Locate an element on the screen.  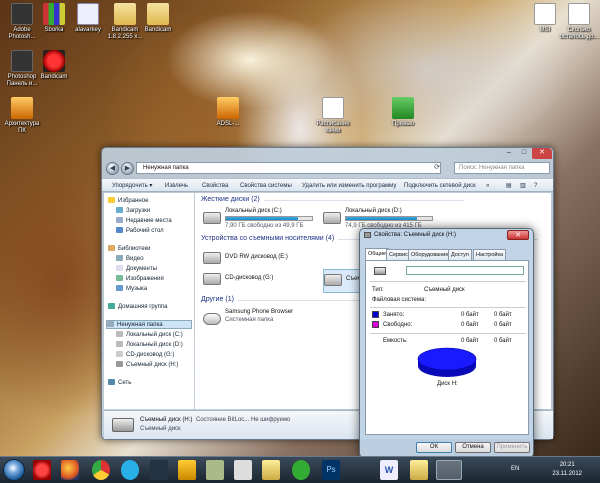
map-network-drive-button: Подключить сетевой диск is located at coordinates (440, 186).